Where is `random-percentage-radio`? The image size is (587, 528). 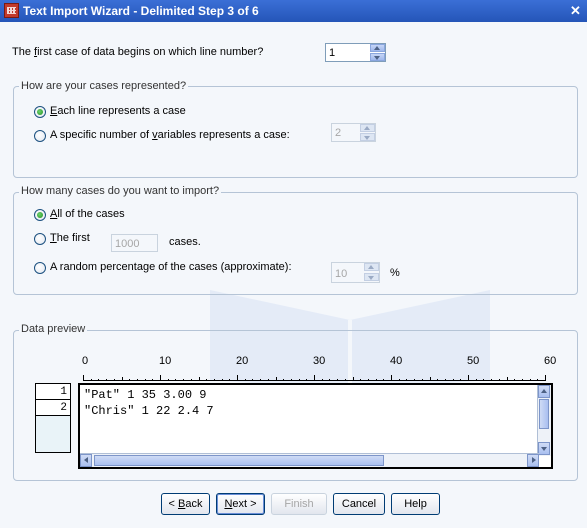
random-percentage-radio is located at coordinates (40, 268).